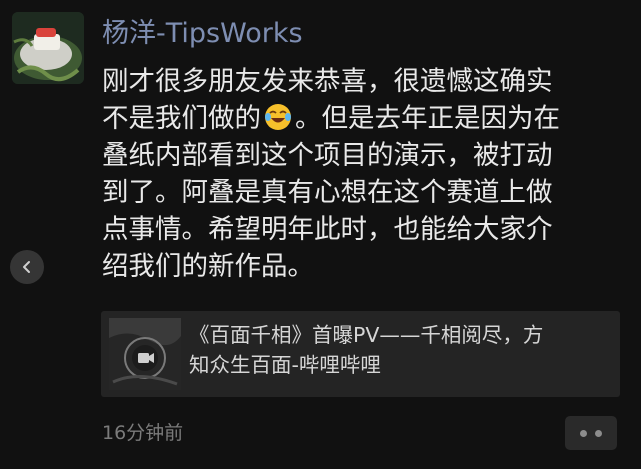 The image size is (641, 469). Describe the element at coordinates (427, 118) in the screenshot. I see `post-line-text: 。但是去年正是因为在` at that location.